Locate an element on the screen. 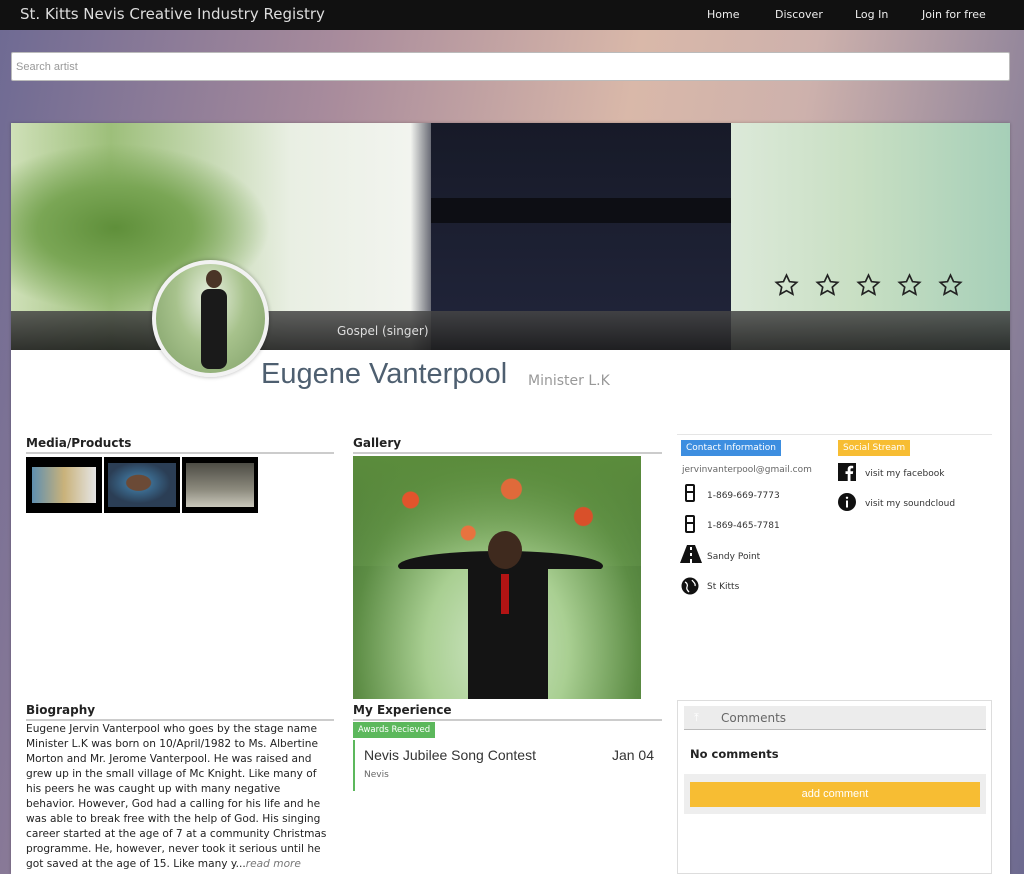 This screenshot has width=1024, height=874. nav-join: Join for free is located at coordinates (954, 14).